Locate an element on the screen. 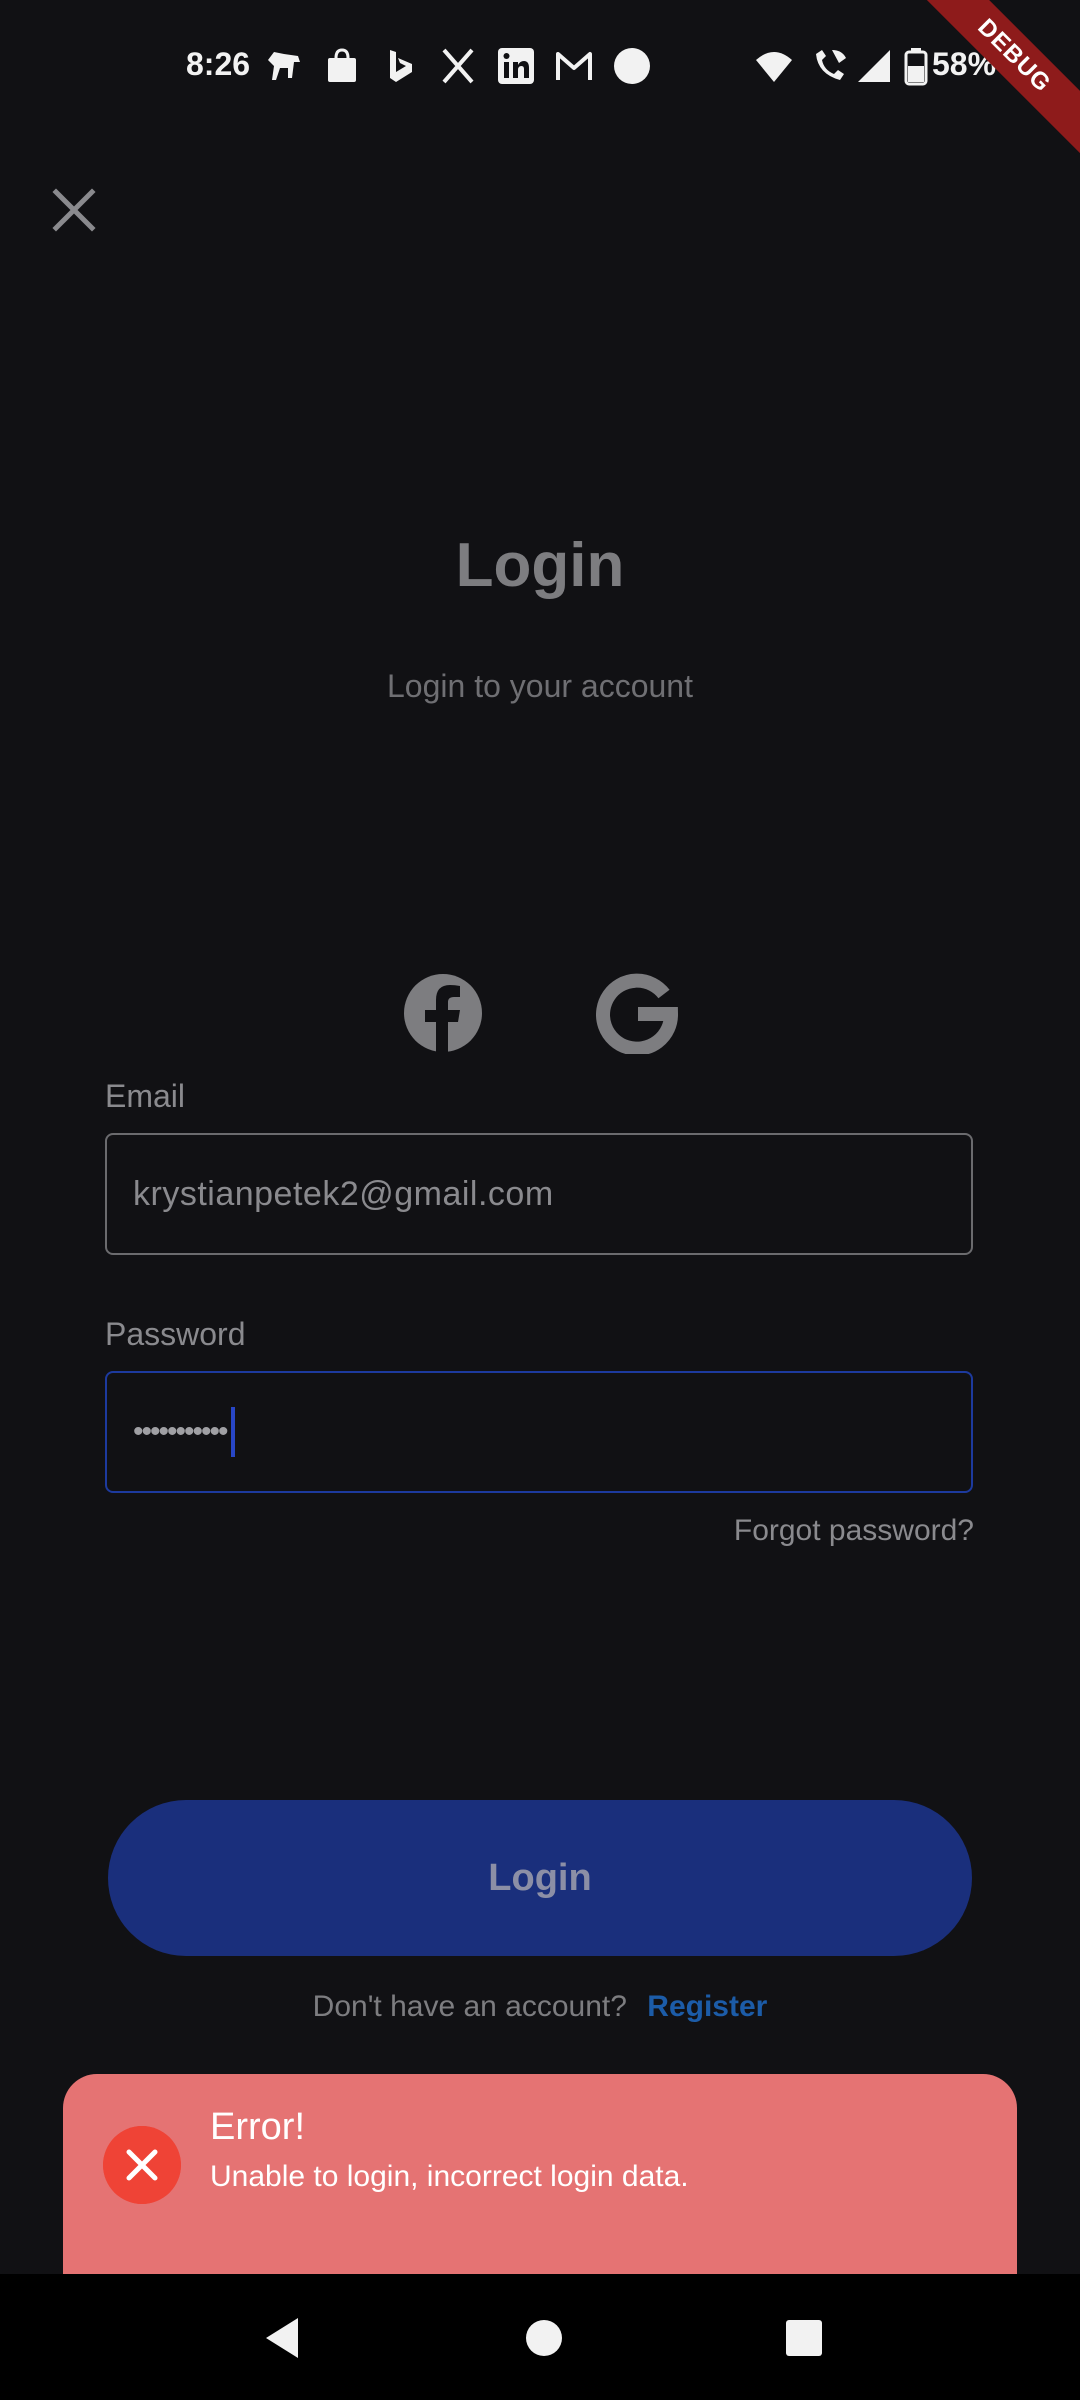 This screenshot has width=1080, height=2400. x-icon is located at coordinates (458, 66).